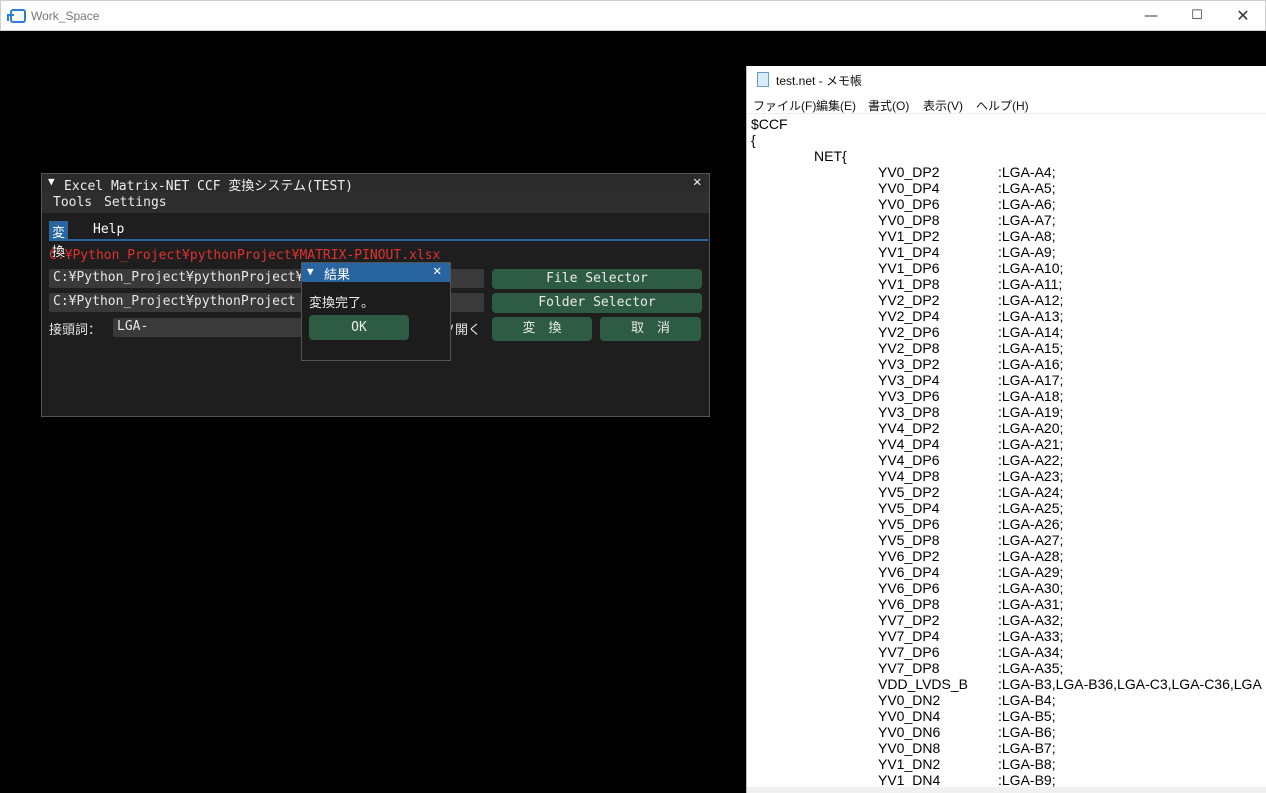 The height and width of the screenshot is (793, 1266). I want to click on pin-value: :LGA-A24;, so click(1031, 492).